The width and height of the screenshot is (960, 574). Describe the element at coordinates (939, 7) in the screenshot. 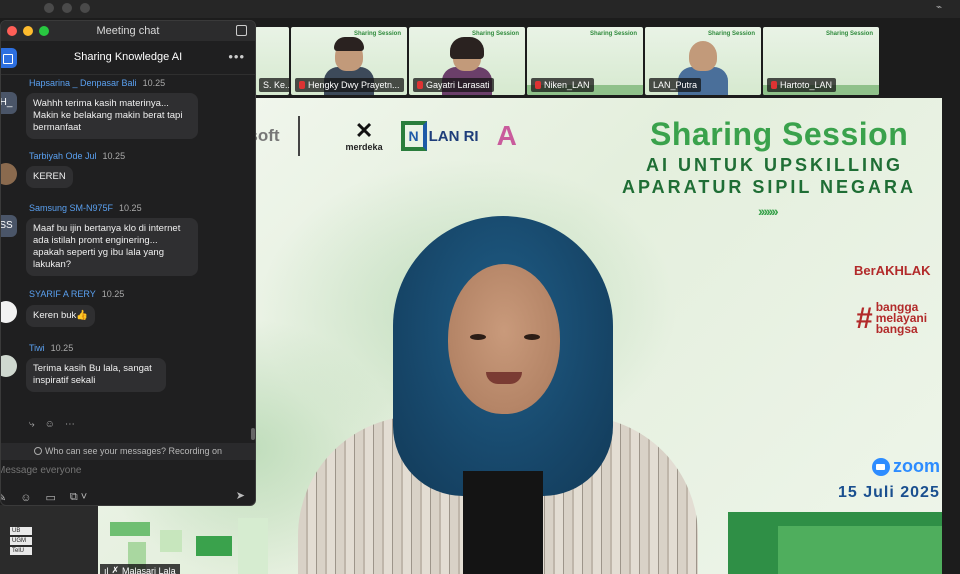

I see `signal-icon: ⌁` at that location.